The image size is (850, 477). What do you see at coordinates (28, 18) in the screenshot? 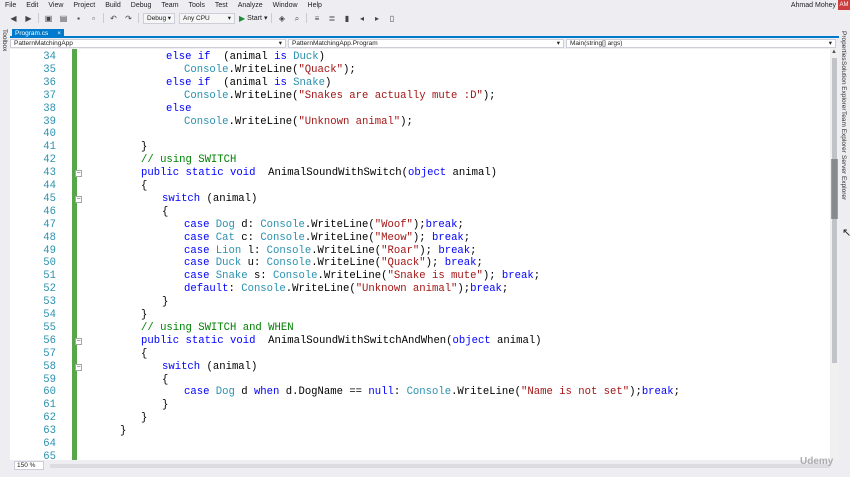
I see `forward-icon: ▶` at bounding box center [28, 18].